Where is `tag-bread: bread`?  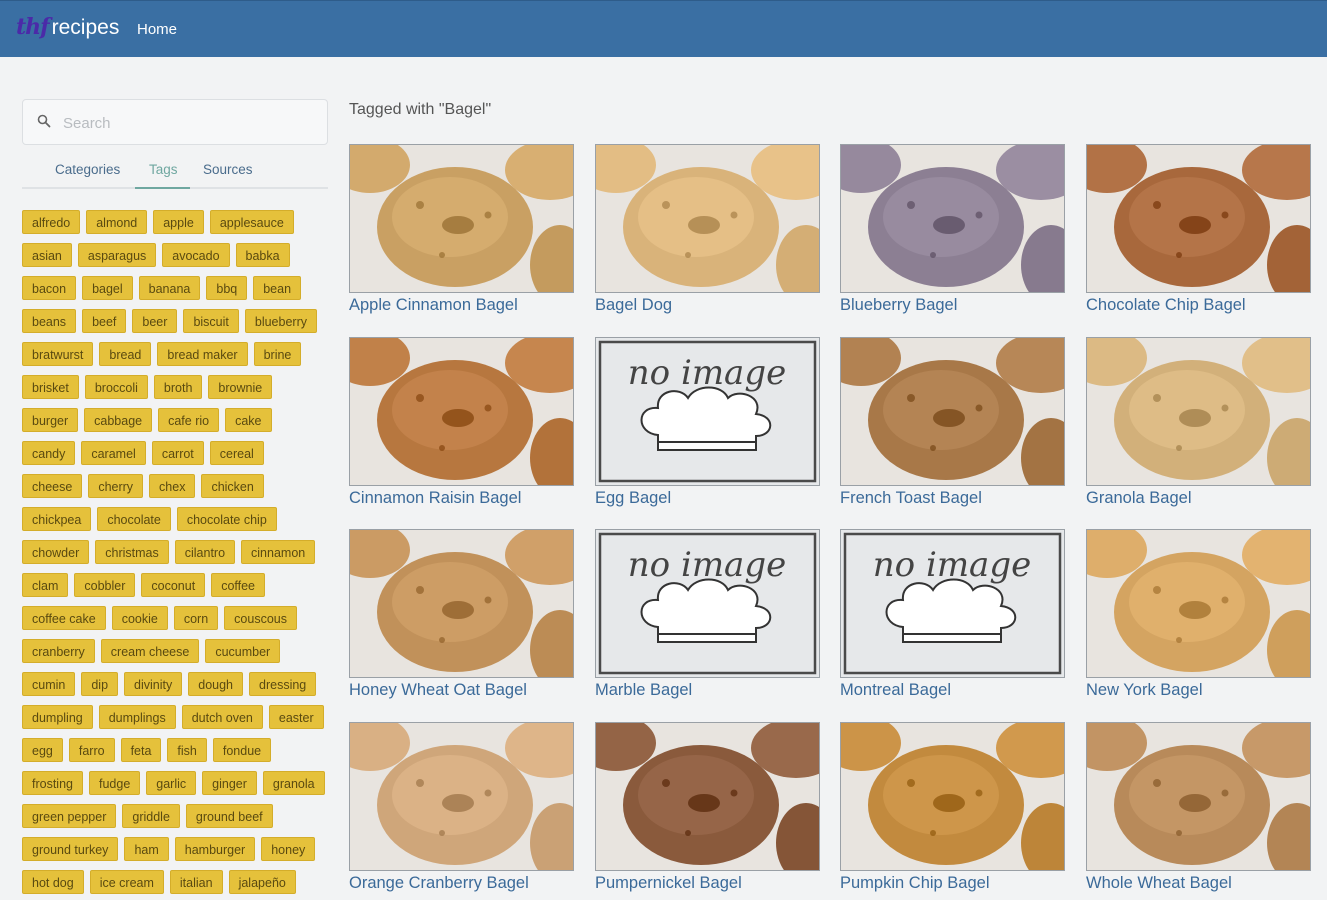
tag-bread: bread is located at coordinates (125, 354).